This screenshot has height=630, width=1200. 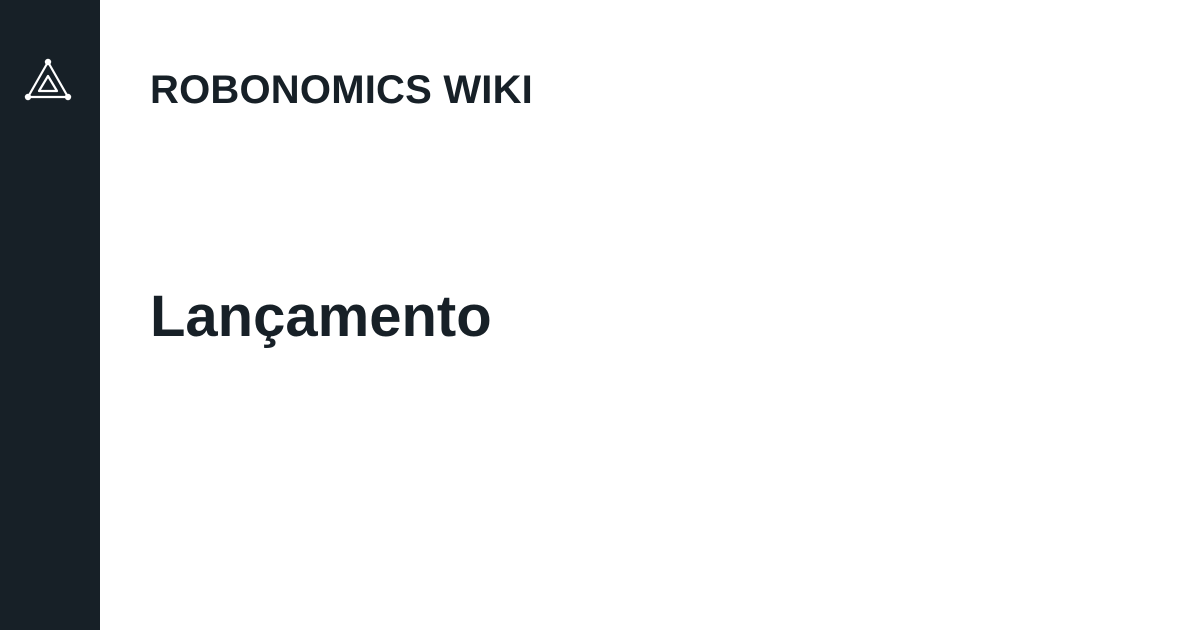 I want to click on page-title: Lançamento, so click(x=321, y=316).